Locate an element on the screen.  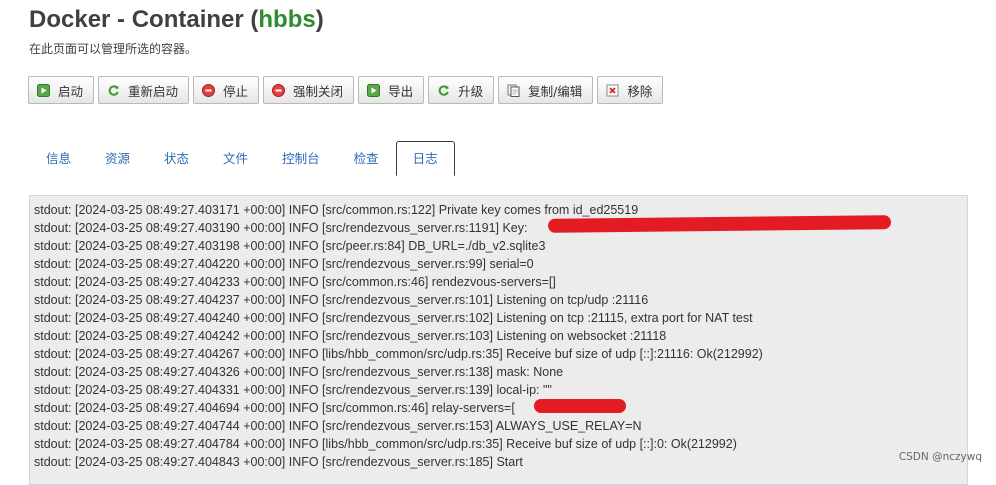
page-subtitle: 在此页面可以管理所选的容器。 is located at coordinates (113, 49).